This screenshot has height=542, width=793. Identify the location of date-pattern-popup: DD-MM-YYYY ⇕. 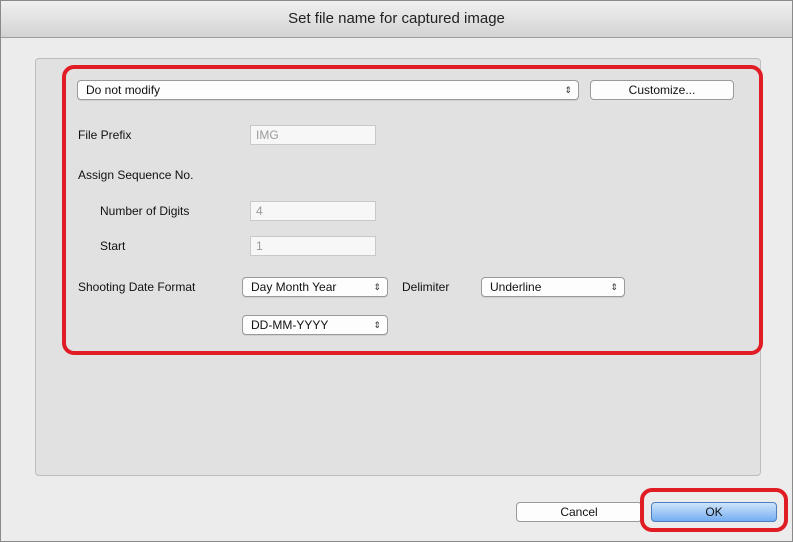
(315, 325).